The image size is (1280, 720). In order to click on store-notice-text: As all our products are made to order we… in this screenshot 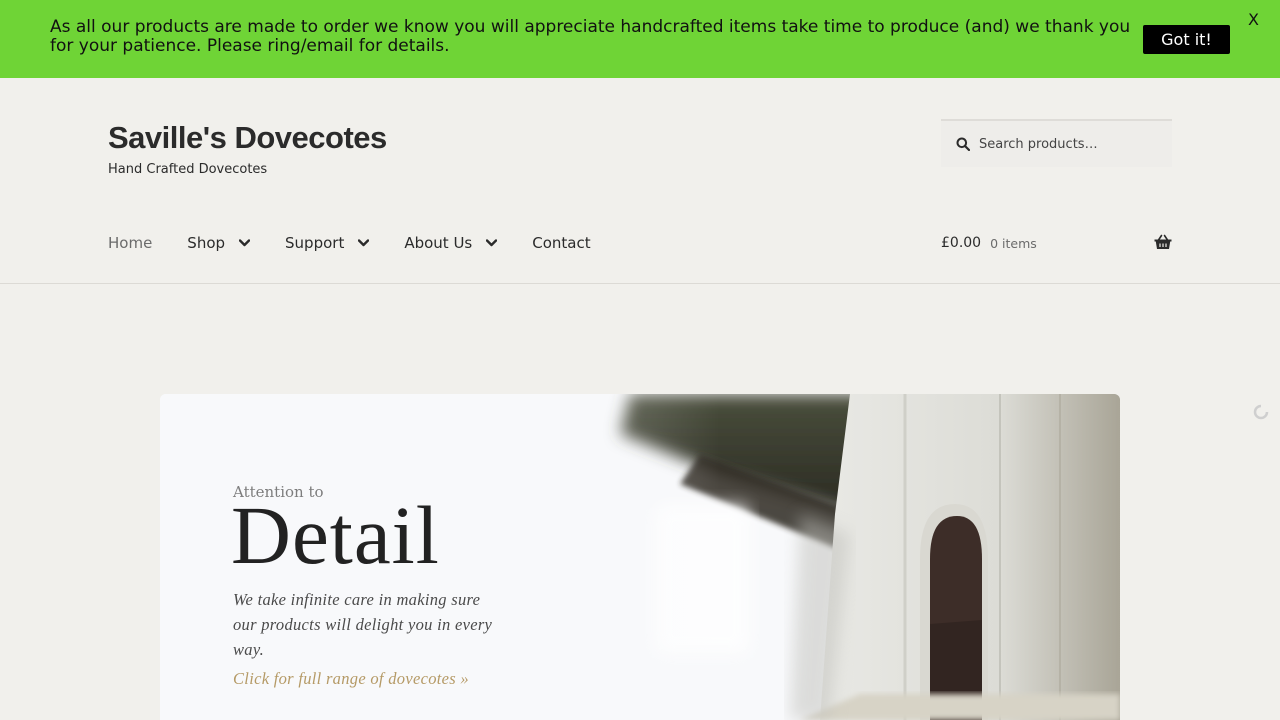, I will do `click(590, 36)`.